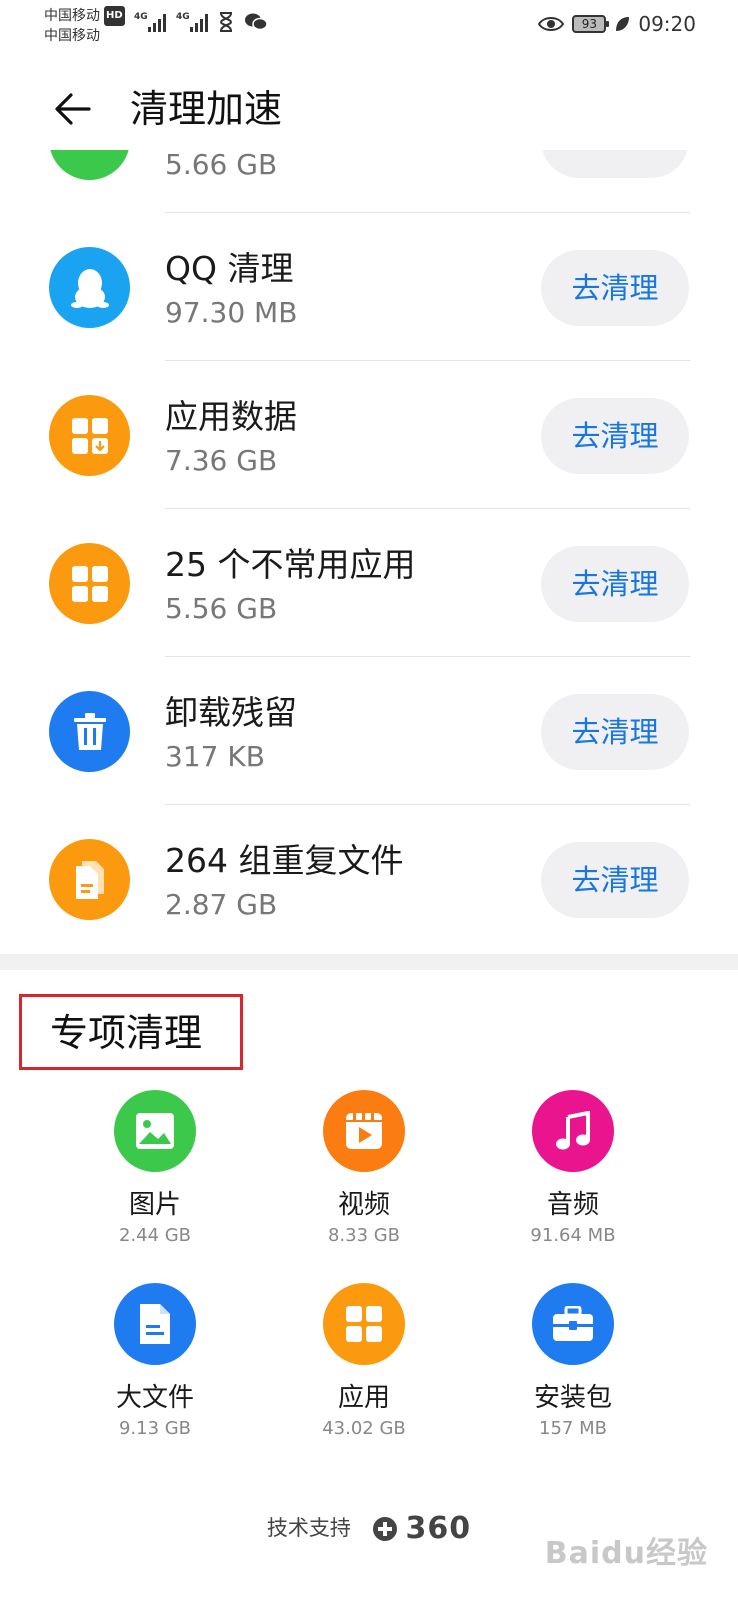 This screenshot has width=738, height=1600. What do you see at coordinates (155, 1180) in the screenshot?
I see `special-item-images: 图片 2.44 GB` at bounding box center [155, 1180].